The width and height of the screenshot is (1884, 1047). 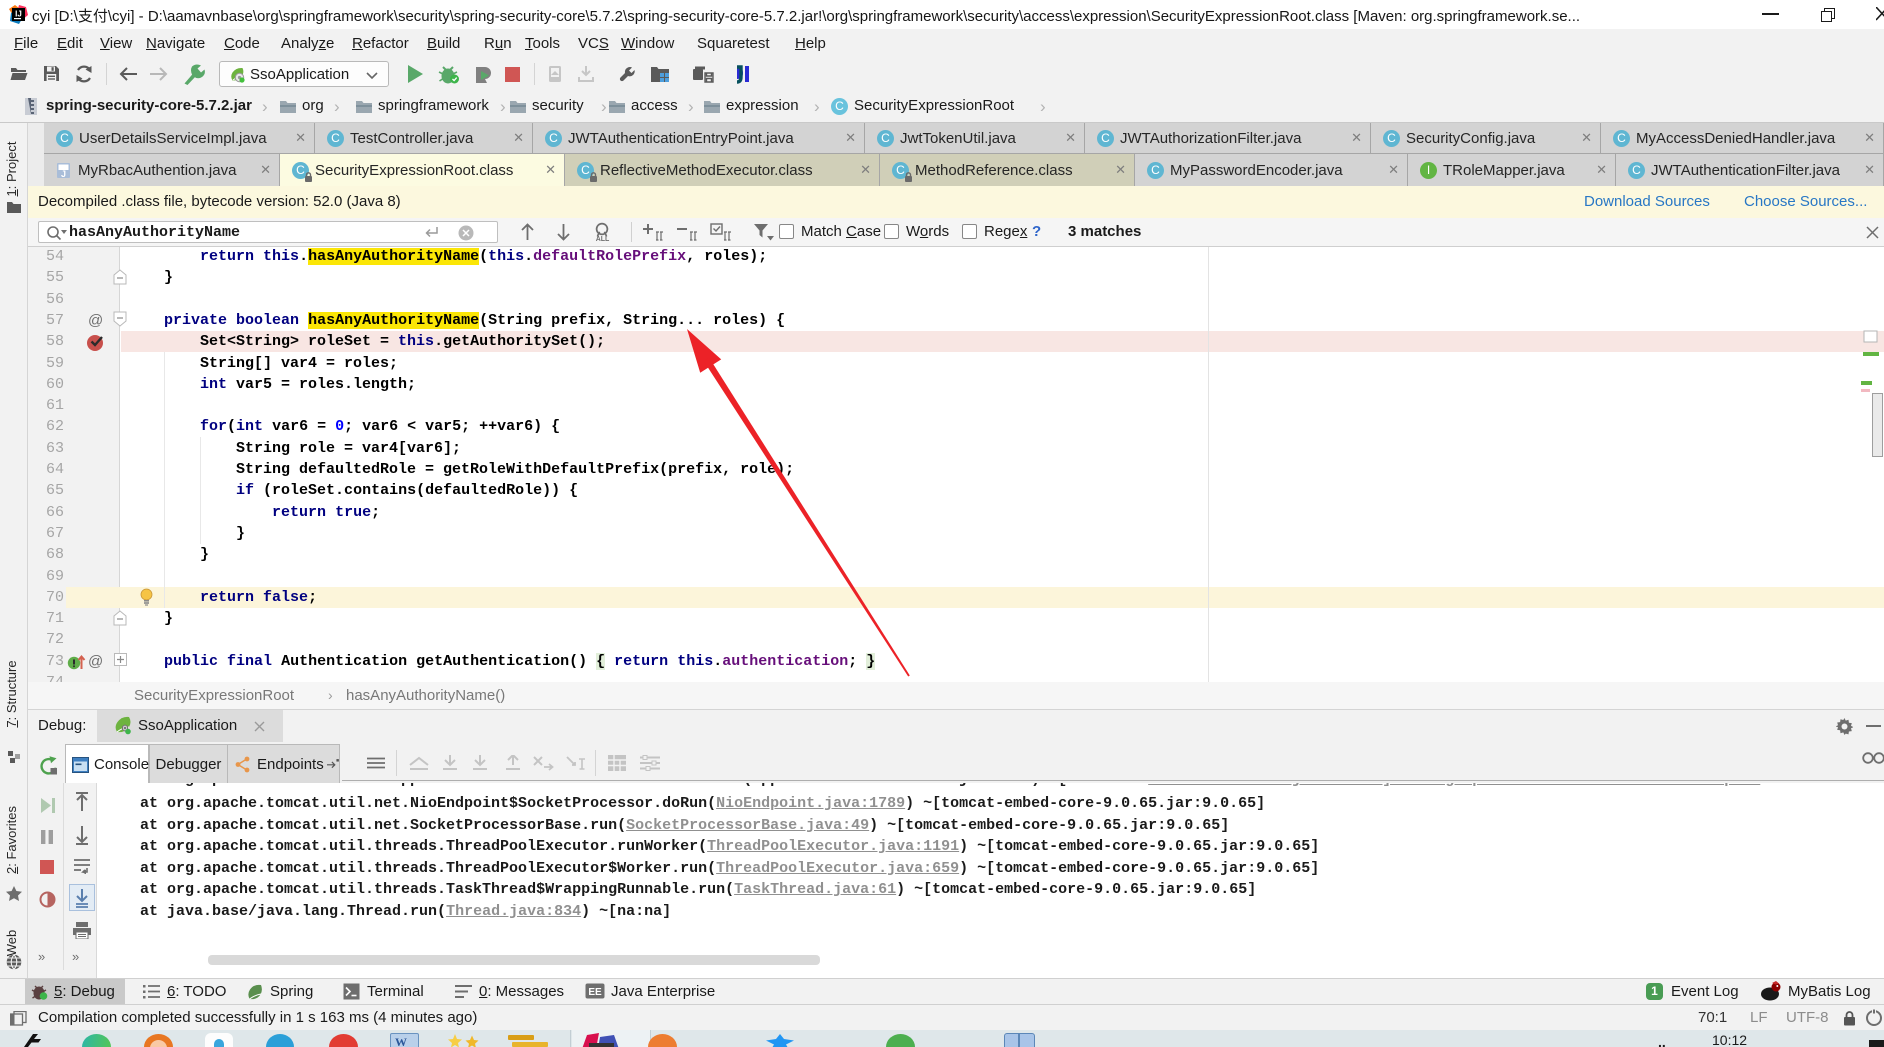 What do you see at coordinates (595, 992) in the screenshot?
I see `svg-text: EE` at bounding box center [595, 992].